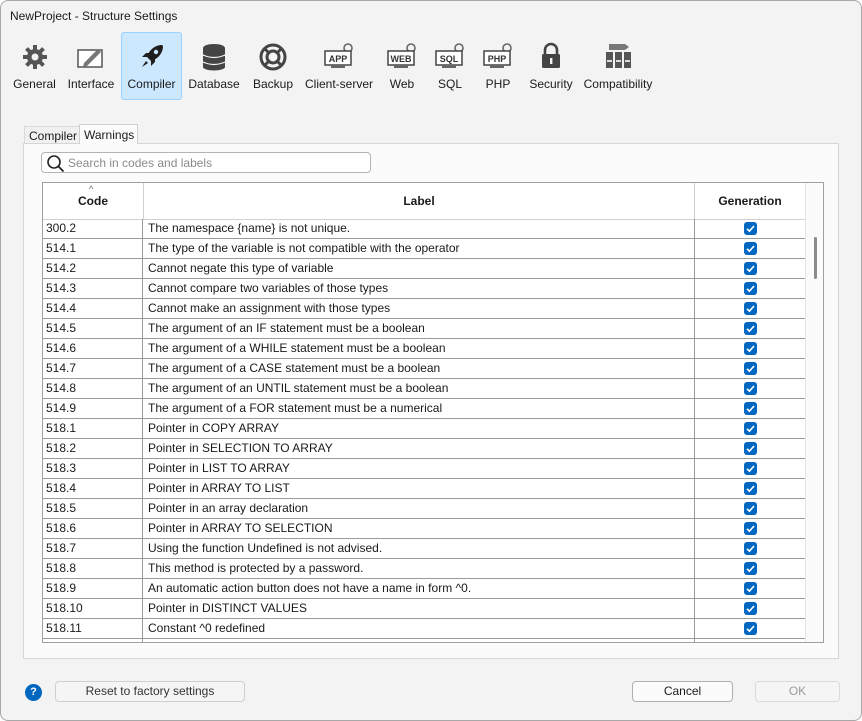 Image resolution: width=862 pixels, height=721 pixels. I want to click on search-box, so click(206, 162).